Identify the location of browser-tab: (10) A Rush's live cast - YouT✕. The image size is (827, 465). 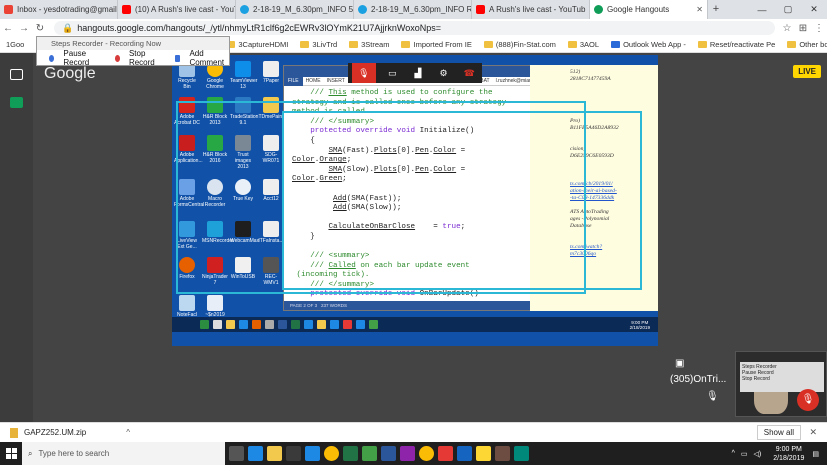
(177, 9).